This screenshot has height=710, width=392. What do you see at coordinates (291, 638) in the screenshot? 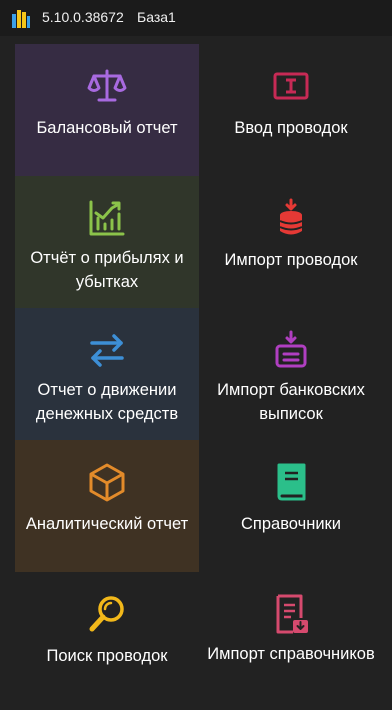
I see `tile-import-reference-books: Импорт справочников` at bounding box center [291, 638].